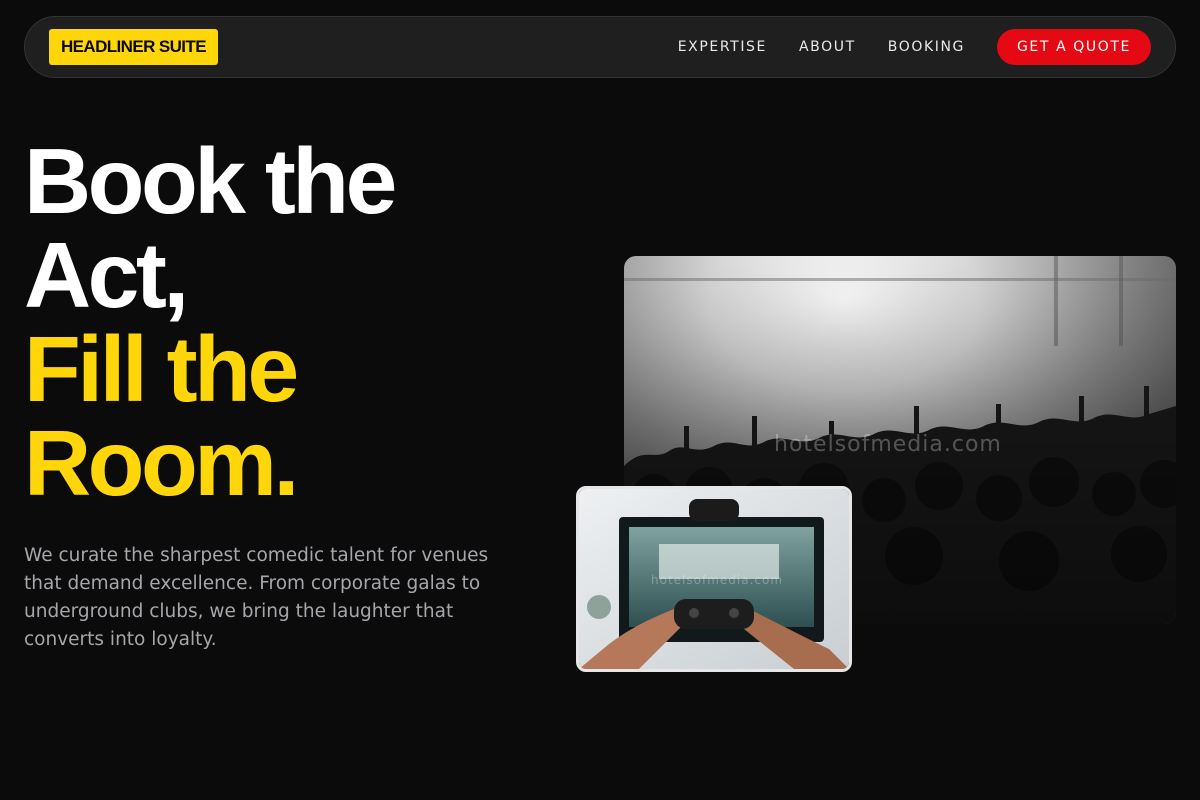 This screenshot has height=800, width=1200. Describe the element at coordinates (722, 47) in the screenshot. I see `nav-link-expertise: EXPERTISE` at that location.